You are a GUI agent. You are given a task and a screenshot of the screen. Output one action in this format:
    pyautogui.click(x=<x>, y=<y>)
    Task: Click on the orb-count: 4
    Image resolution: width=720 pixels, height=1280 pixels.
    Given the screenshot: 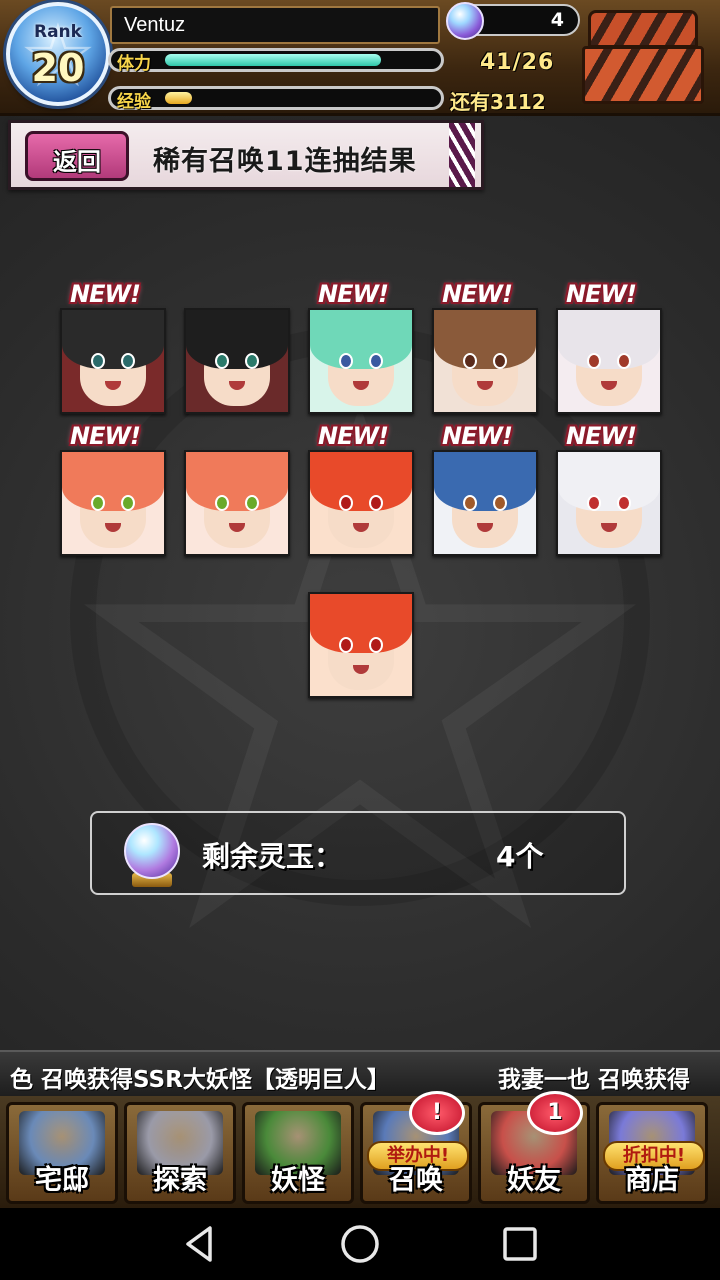 What is the action you would take?
    pyautogui.click(x=557, y=20)
    